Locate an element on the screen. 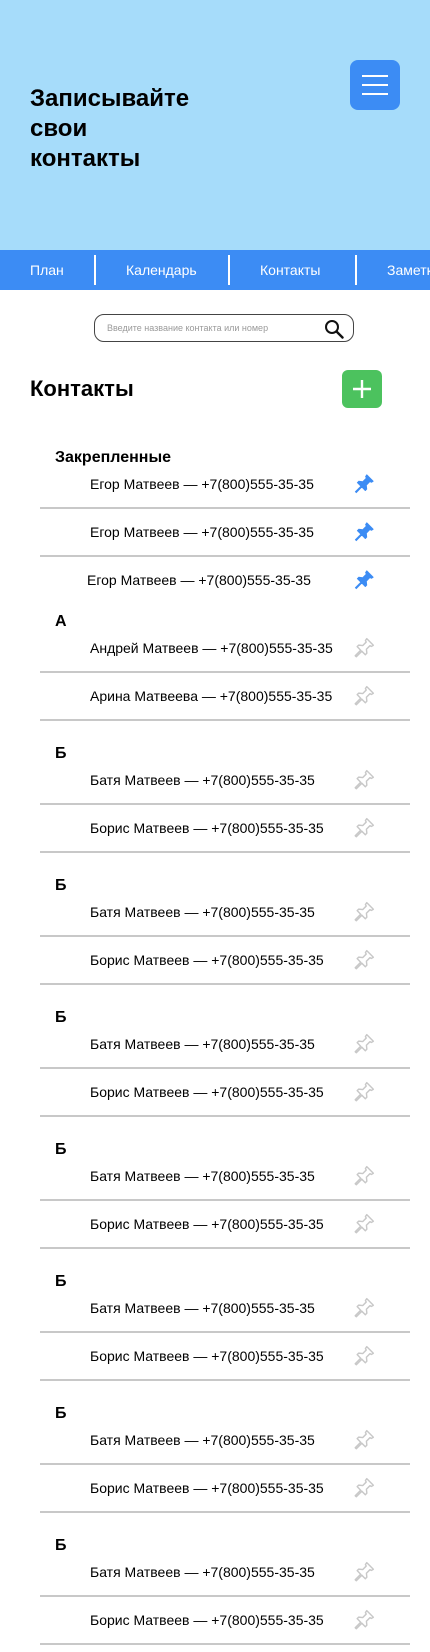  section-title: Закрепленные is located at coordinates (113, 457).